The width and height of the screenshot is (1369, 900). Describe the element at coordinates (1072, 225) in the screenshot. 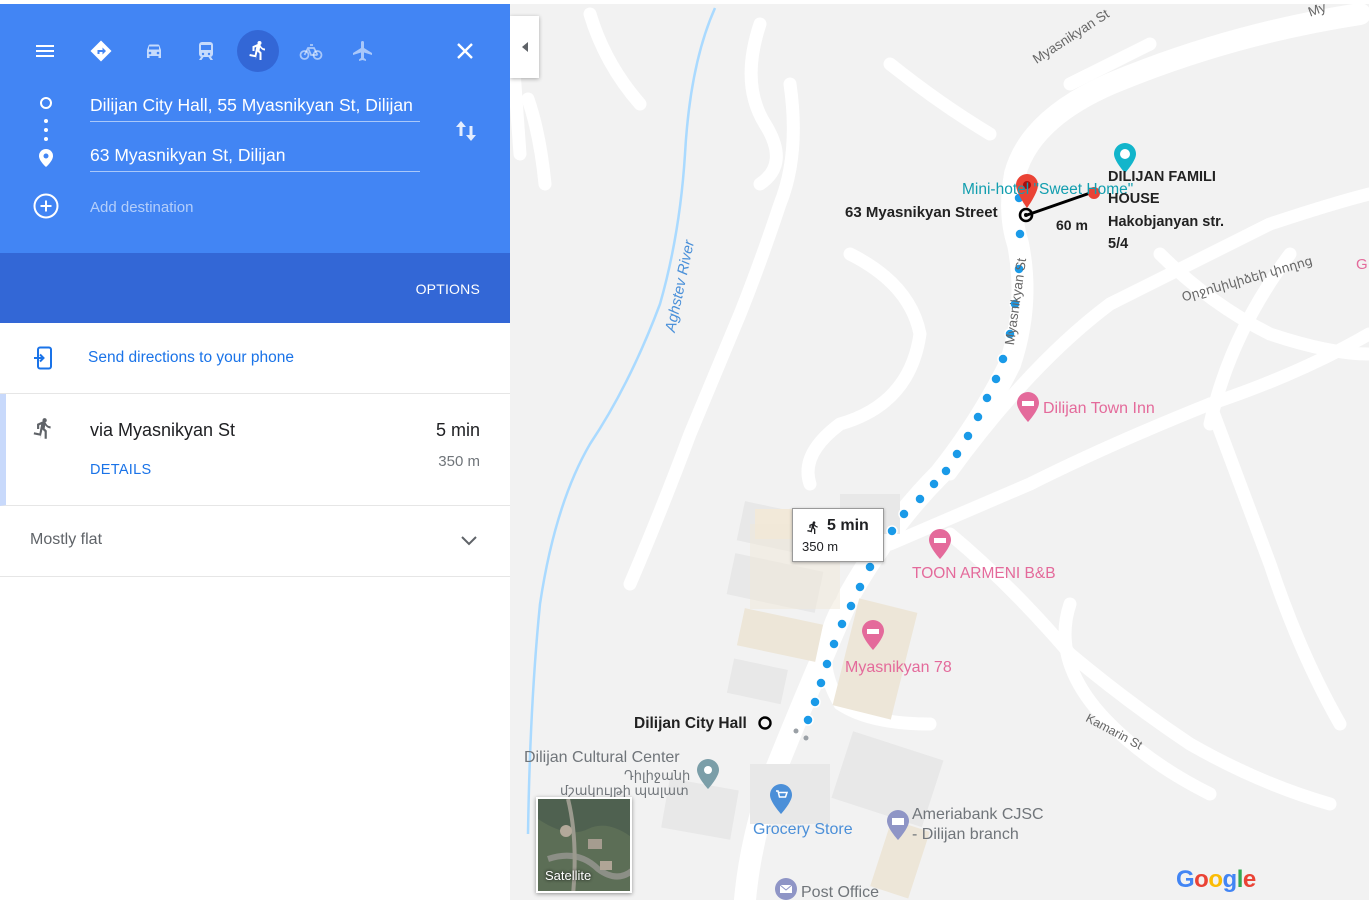

I see `annotation-distance: 60 m` at that location.